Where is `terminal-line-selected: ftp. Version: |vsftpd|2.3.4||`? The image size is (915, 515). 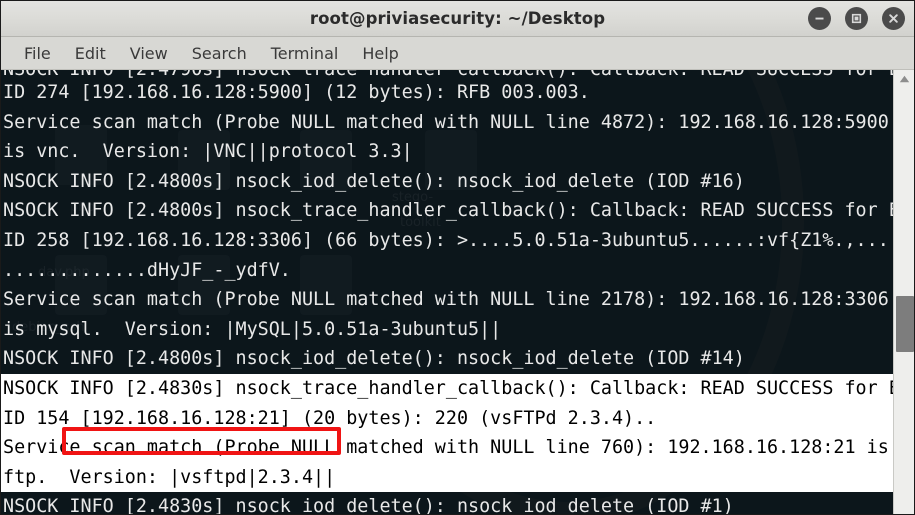 terminal-line-selected: ftp. Version: |vsftpd|2.3.4|| is located at coordinates (446, 477).